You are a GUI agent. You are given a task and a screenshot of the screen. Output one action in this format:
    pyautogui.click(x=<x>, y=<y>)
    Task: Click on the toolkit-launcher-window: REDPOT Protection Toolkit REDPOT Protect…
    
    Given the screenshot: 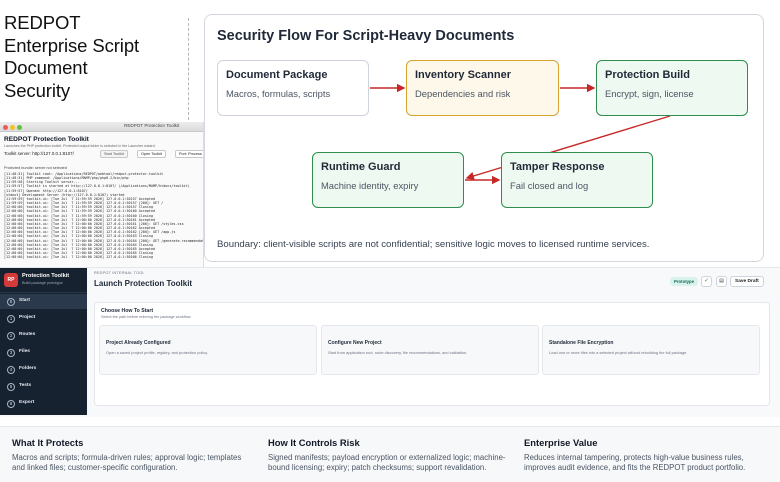 What is the action you would take?
    pyautogui.click(x=102, y=196)
    